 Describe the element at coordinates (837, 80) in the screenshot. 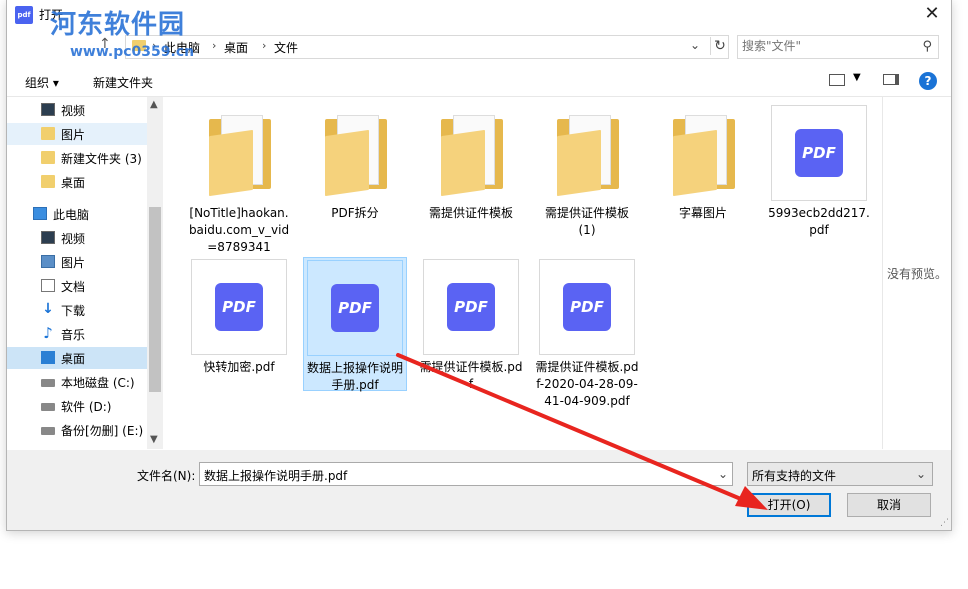

I see `view-options-icon` at that location.